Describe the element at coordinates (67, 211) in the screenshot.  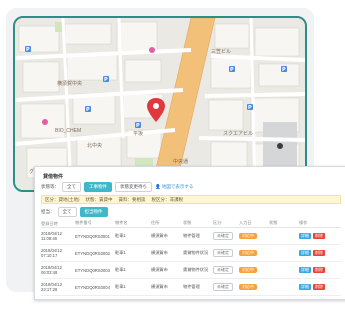
I see `owner-all-button: 全て` at that location.